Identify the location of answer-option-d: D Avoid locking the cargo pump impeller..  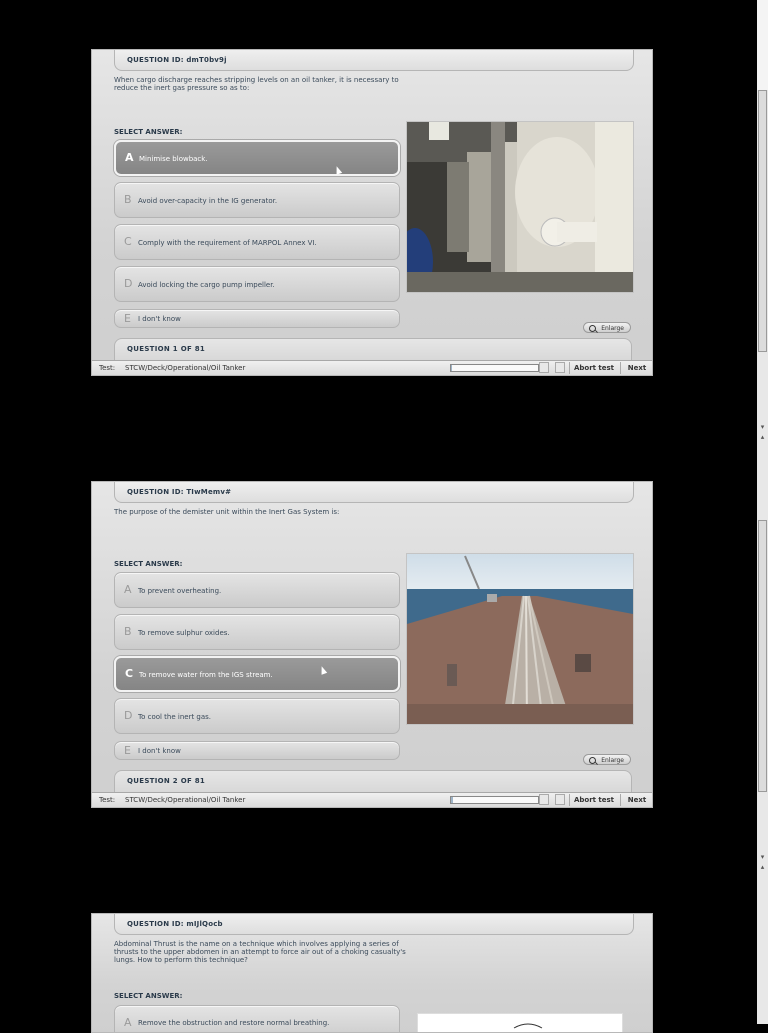
(257, 284).